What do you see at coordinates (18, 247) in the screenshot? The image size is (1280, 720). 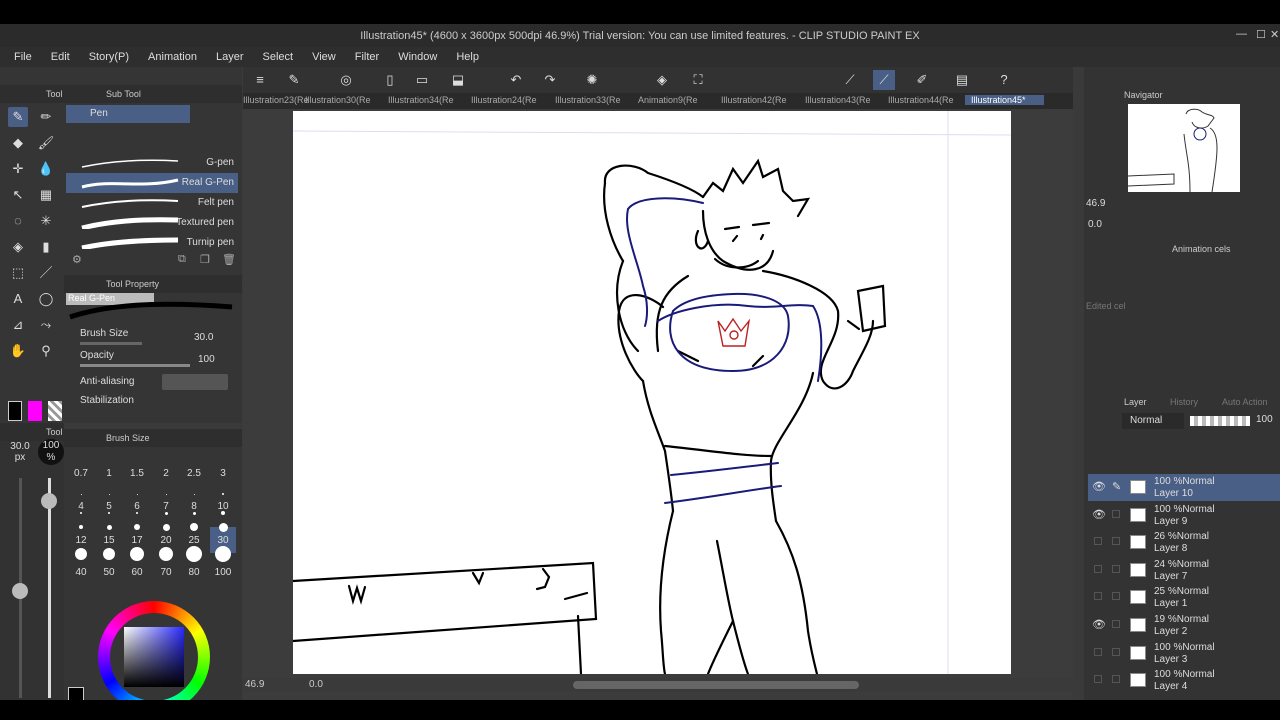 I see `fill-icon: ◈` at bounding box center [18, 247].